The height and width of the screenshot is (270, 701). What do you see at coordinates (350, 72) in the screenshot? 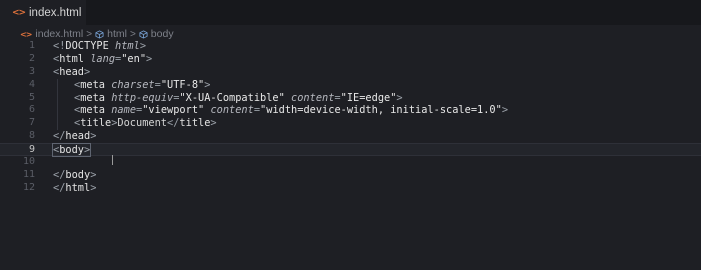
I see `code-line: 3 <head>` at bounding box center [350, 72].